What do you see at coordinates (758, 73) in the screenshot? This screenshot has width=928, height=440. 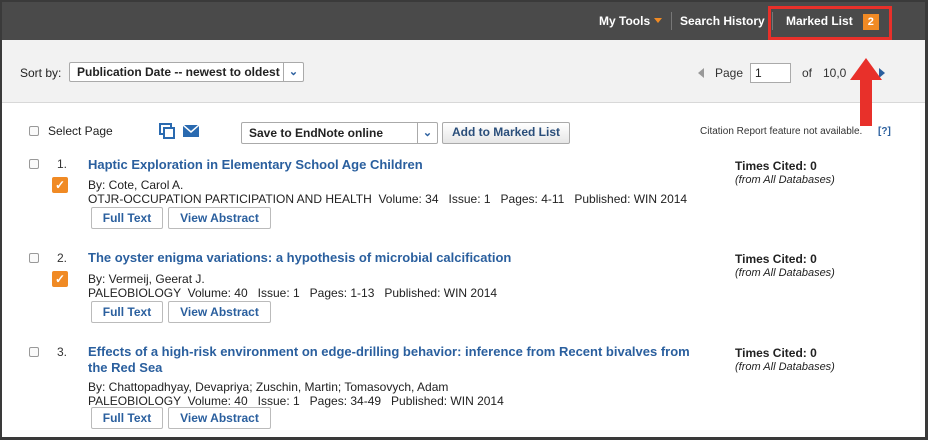 I see `page-number-value: 1` at bounding box center [758, 73].